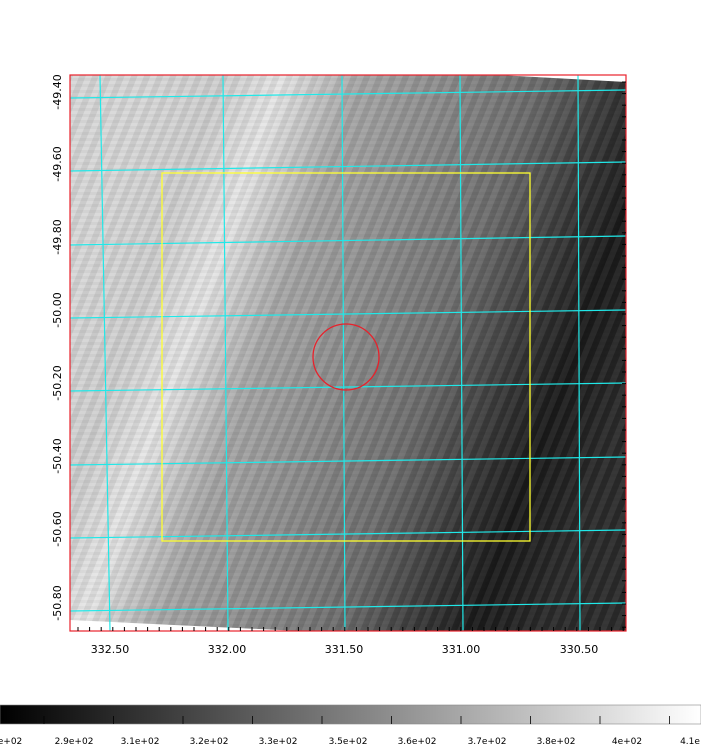 The width and height of the screenshot is (701, 748). What do you see at coordinates (57, 163) in the screenshot?
I see `y-axis-label: -49.60` at bounding box center [57, 163].